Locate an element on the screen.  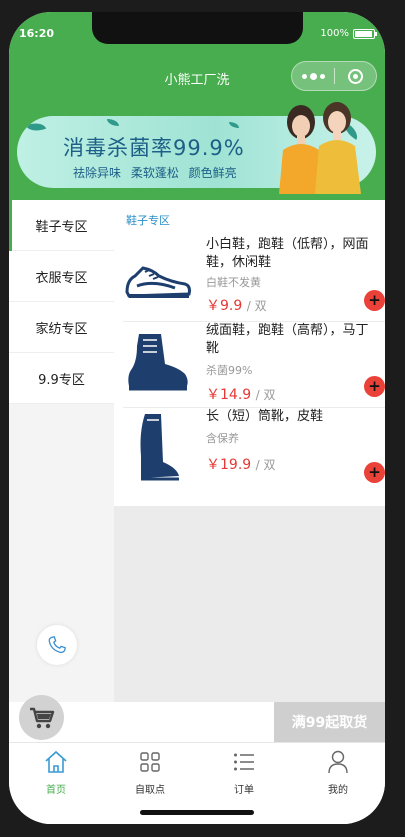
battery-status: 100% is located at coordinates (348, 33).